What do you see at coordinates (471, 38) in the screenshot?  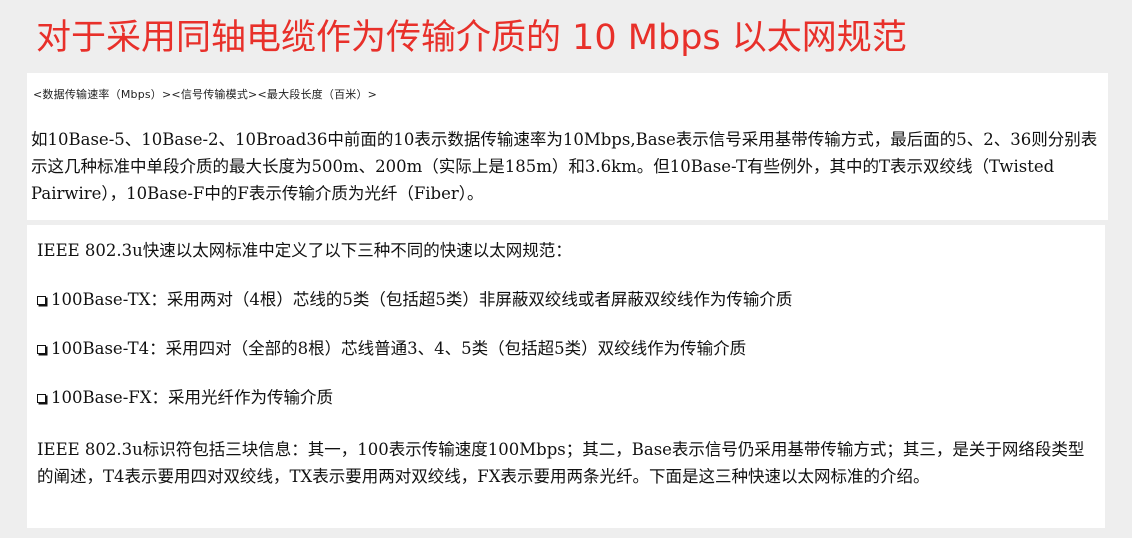 I see `page-title: 对于采用同轴电缆作为传输介质的 10 Mbps 以太网规范` at bounding box center [471, 38].